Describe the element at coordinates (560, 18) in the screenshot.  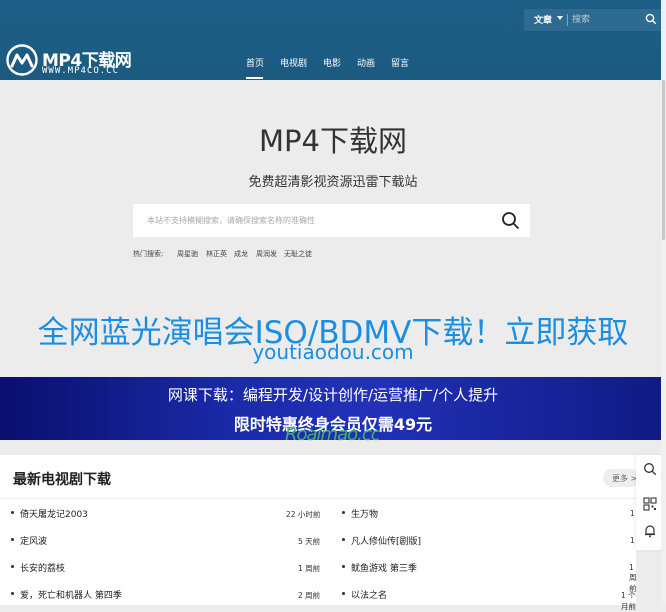
I see `chevron-down-icon` at that location.